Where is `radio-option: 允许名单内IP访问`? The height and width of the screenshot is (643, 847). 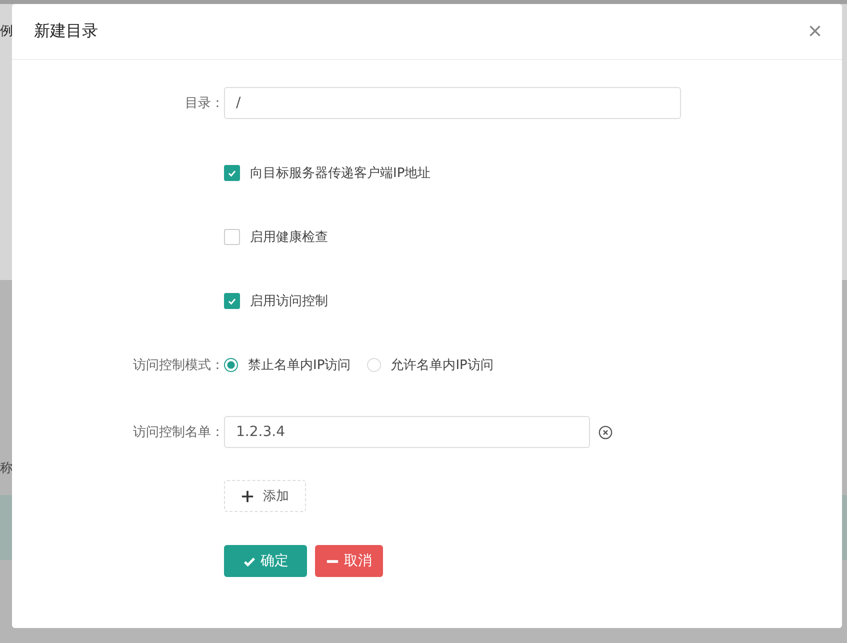
radio-option: 允许名单内IP访问 is located at coordinates (430, 365).